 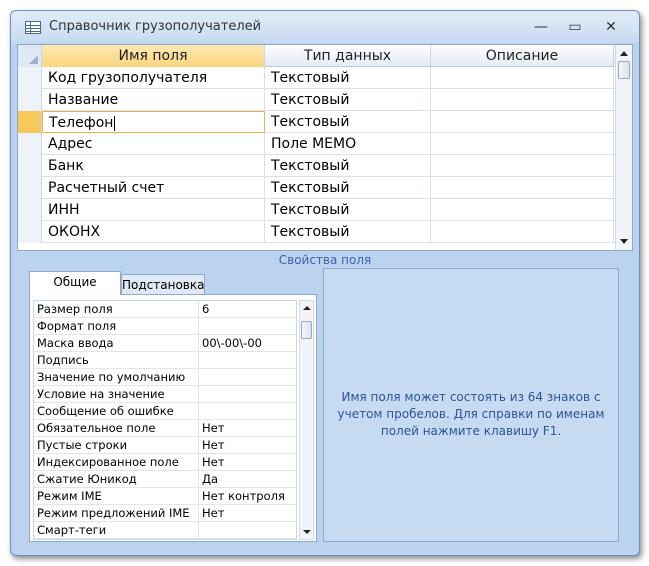 What do you see at coordinates (153, 232) in the screenshot?
I see `field-name-cell: ОКОНХ` at bounding box center [153, 232].